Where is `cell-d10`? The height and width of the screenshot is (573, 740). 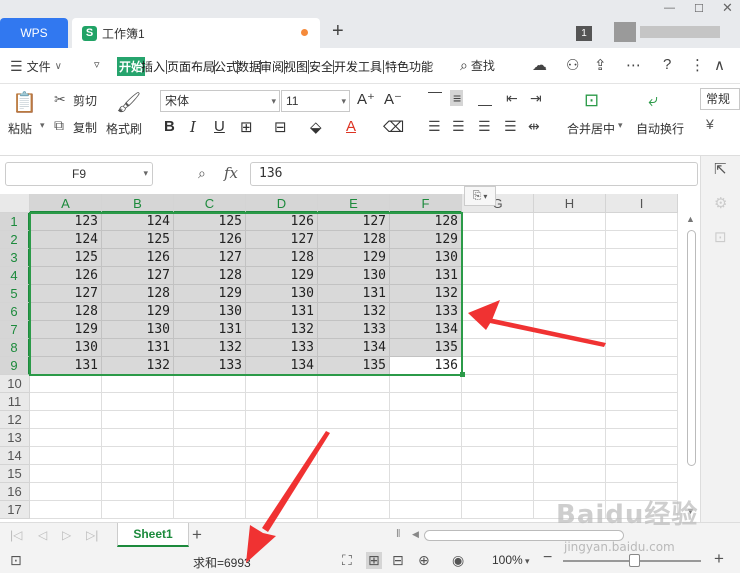 cell-d10 is located at coordinates (282, 384).